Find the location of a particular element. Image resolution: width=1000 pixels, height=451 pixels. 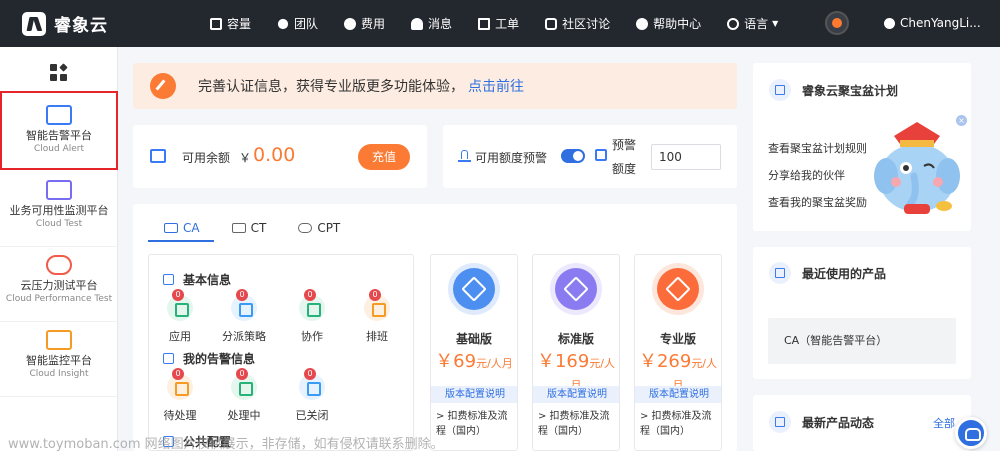

plan-price-value: ￥269 is located at coordinates (665, 361).